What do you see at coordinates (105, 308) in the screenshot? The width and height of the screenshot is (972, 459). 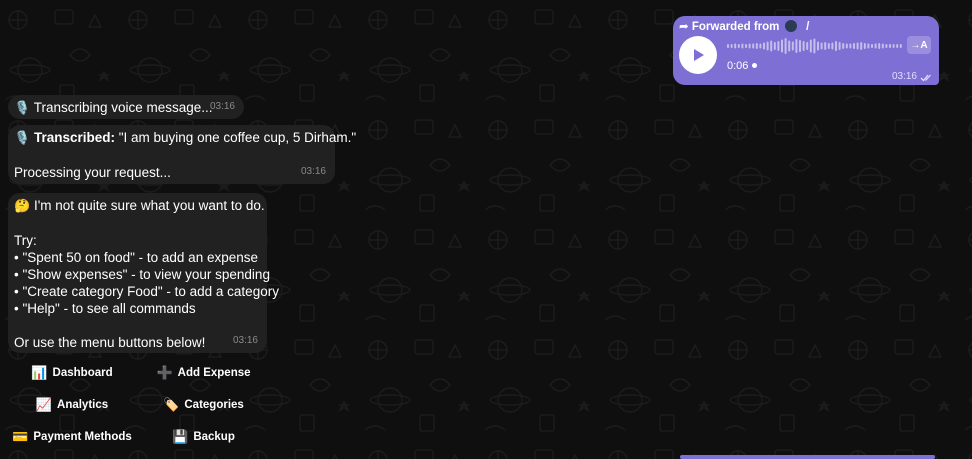 I see `list-item: • "Help" - to see all commands` at bounding box center [105, 308].